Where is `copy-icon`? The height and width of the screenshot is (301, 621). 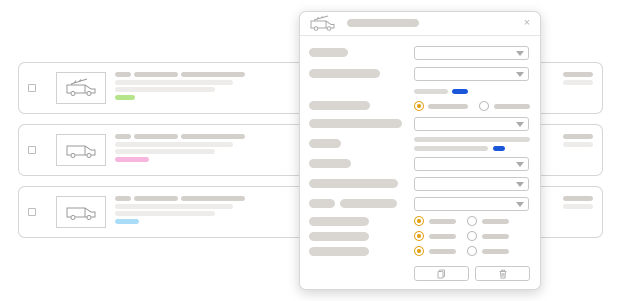
copy-icon is located at coordinates (441, 273).